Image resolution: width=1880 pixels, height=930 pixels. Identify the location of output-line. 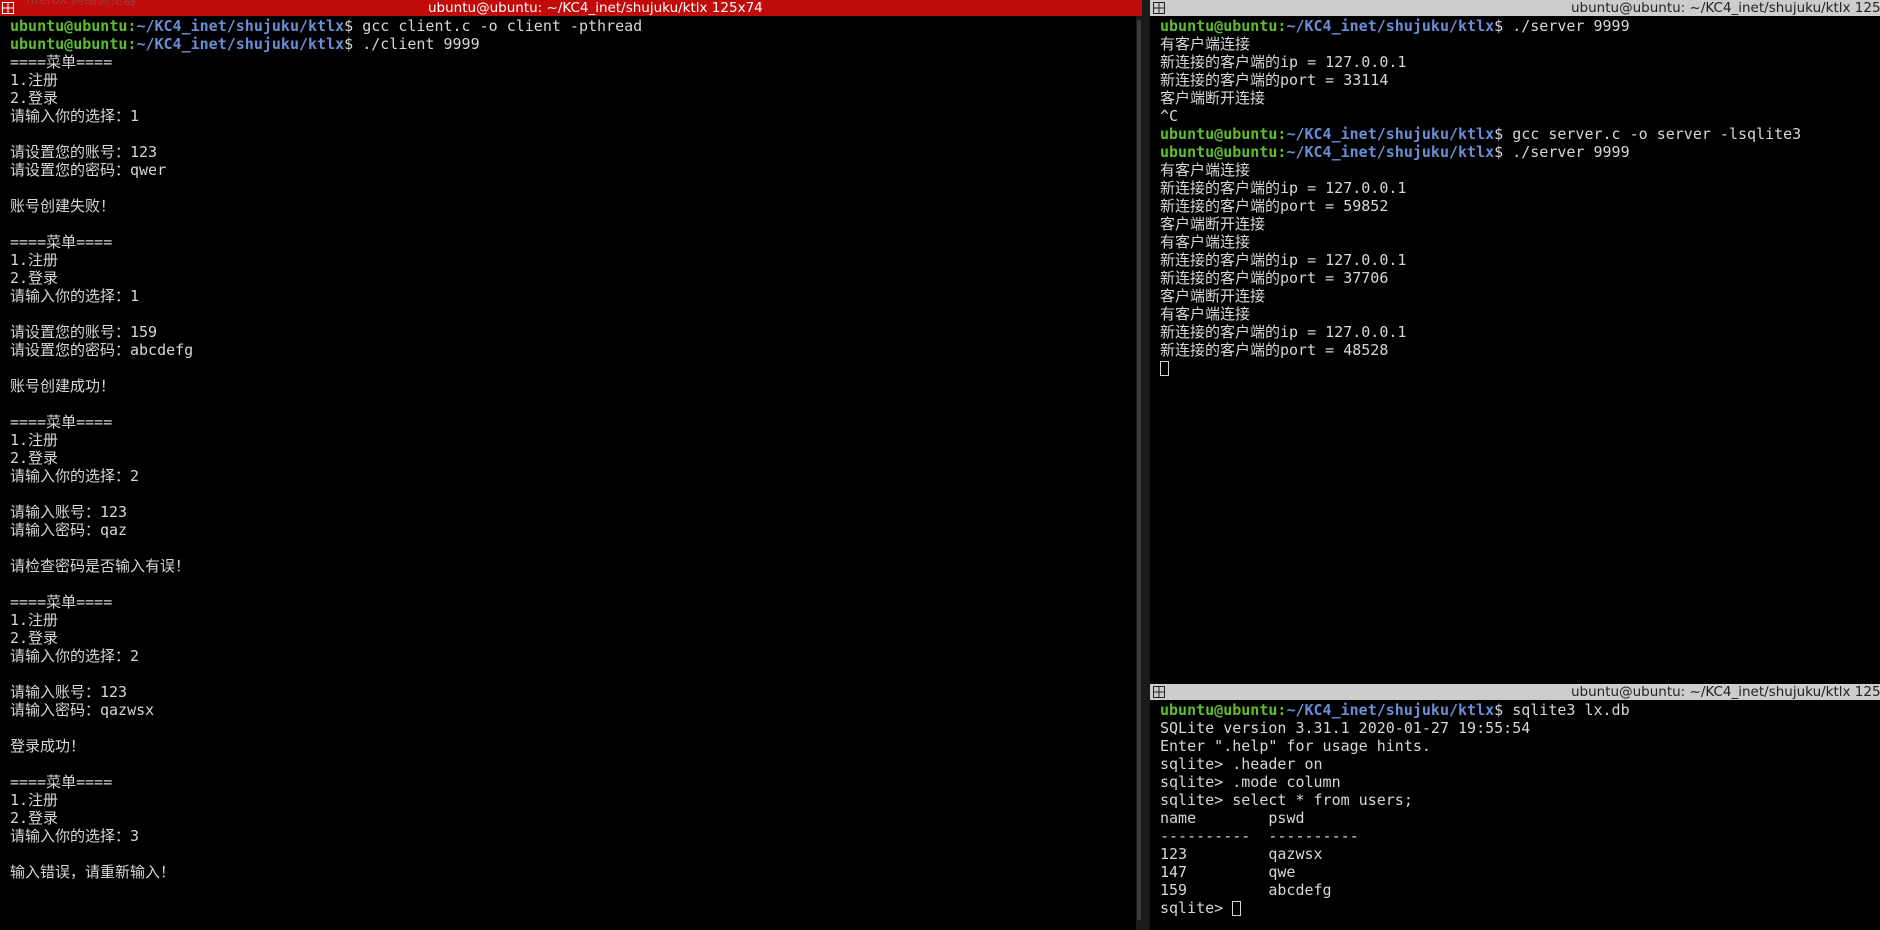
(1518, 368).